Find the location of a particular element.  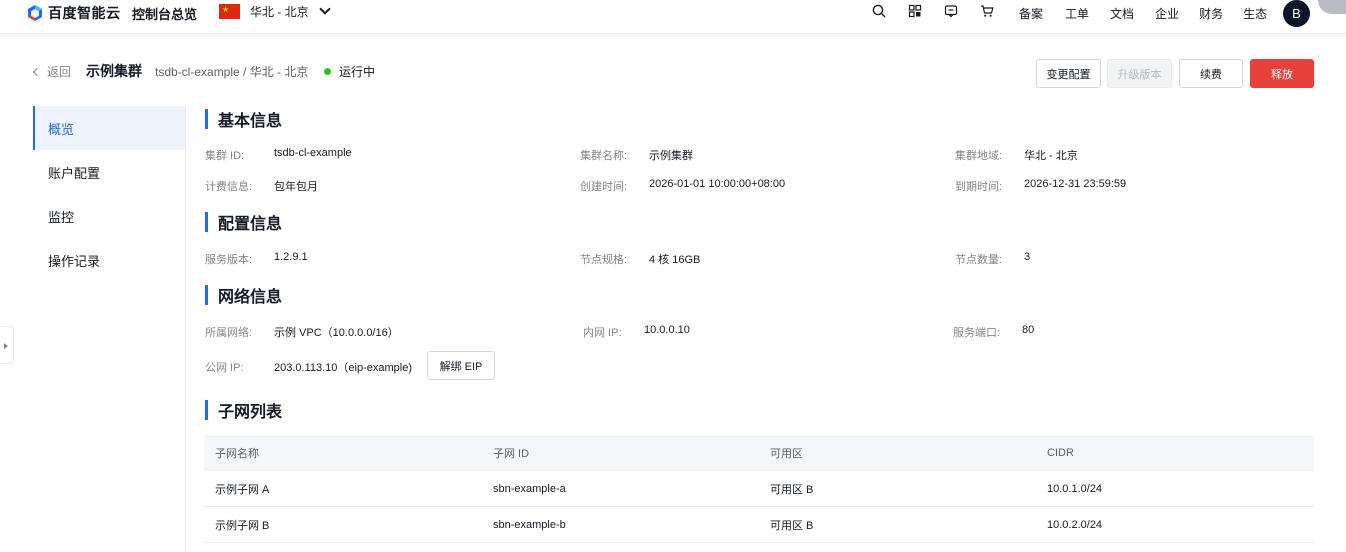

field-created-time: 创建时间: 2026-01-01 10:00:00+08:00 is located at coordinates (683, 185).